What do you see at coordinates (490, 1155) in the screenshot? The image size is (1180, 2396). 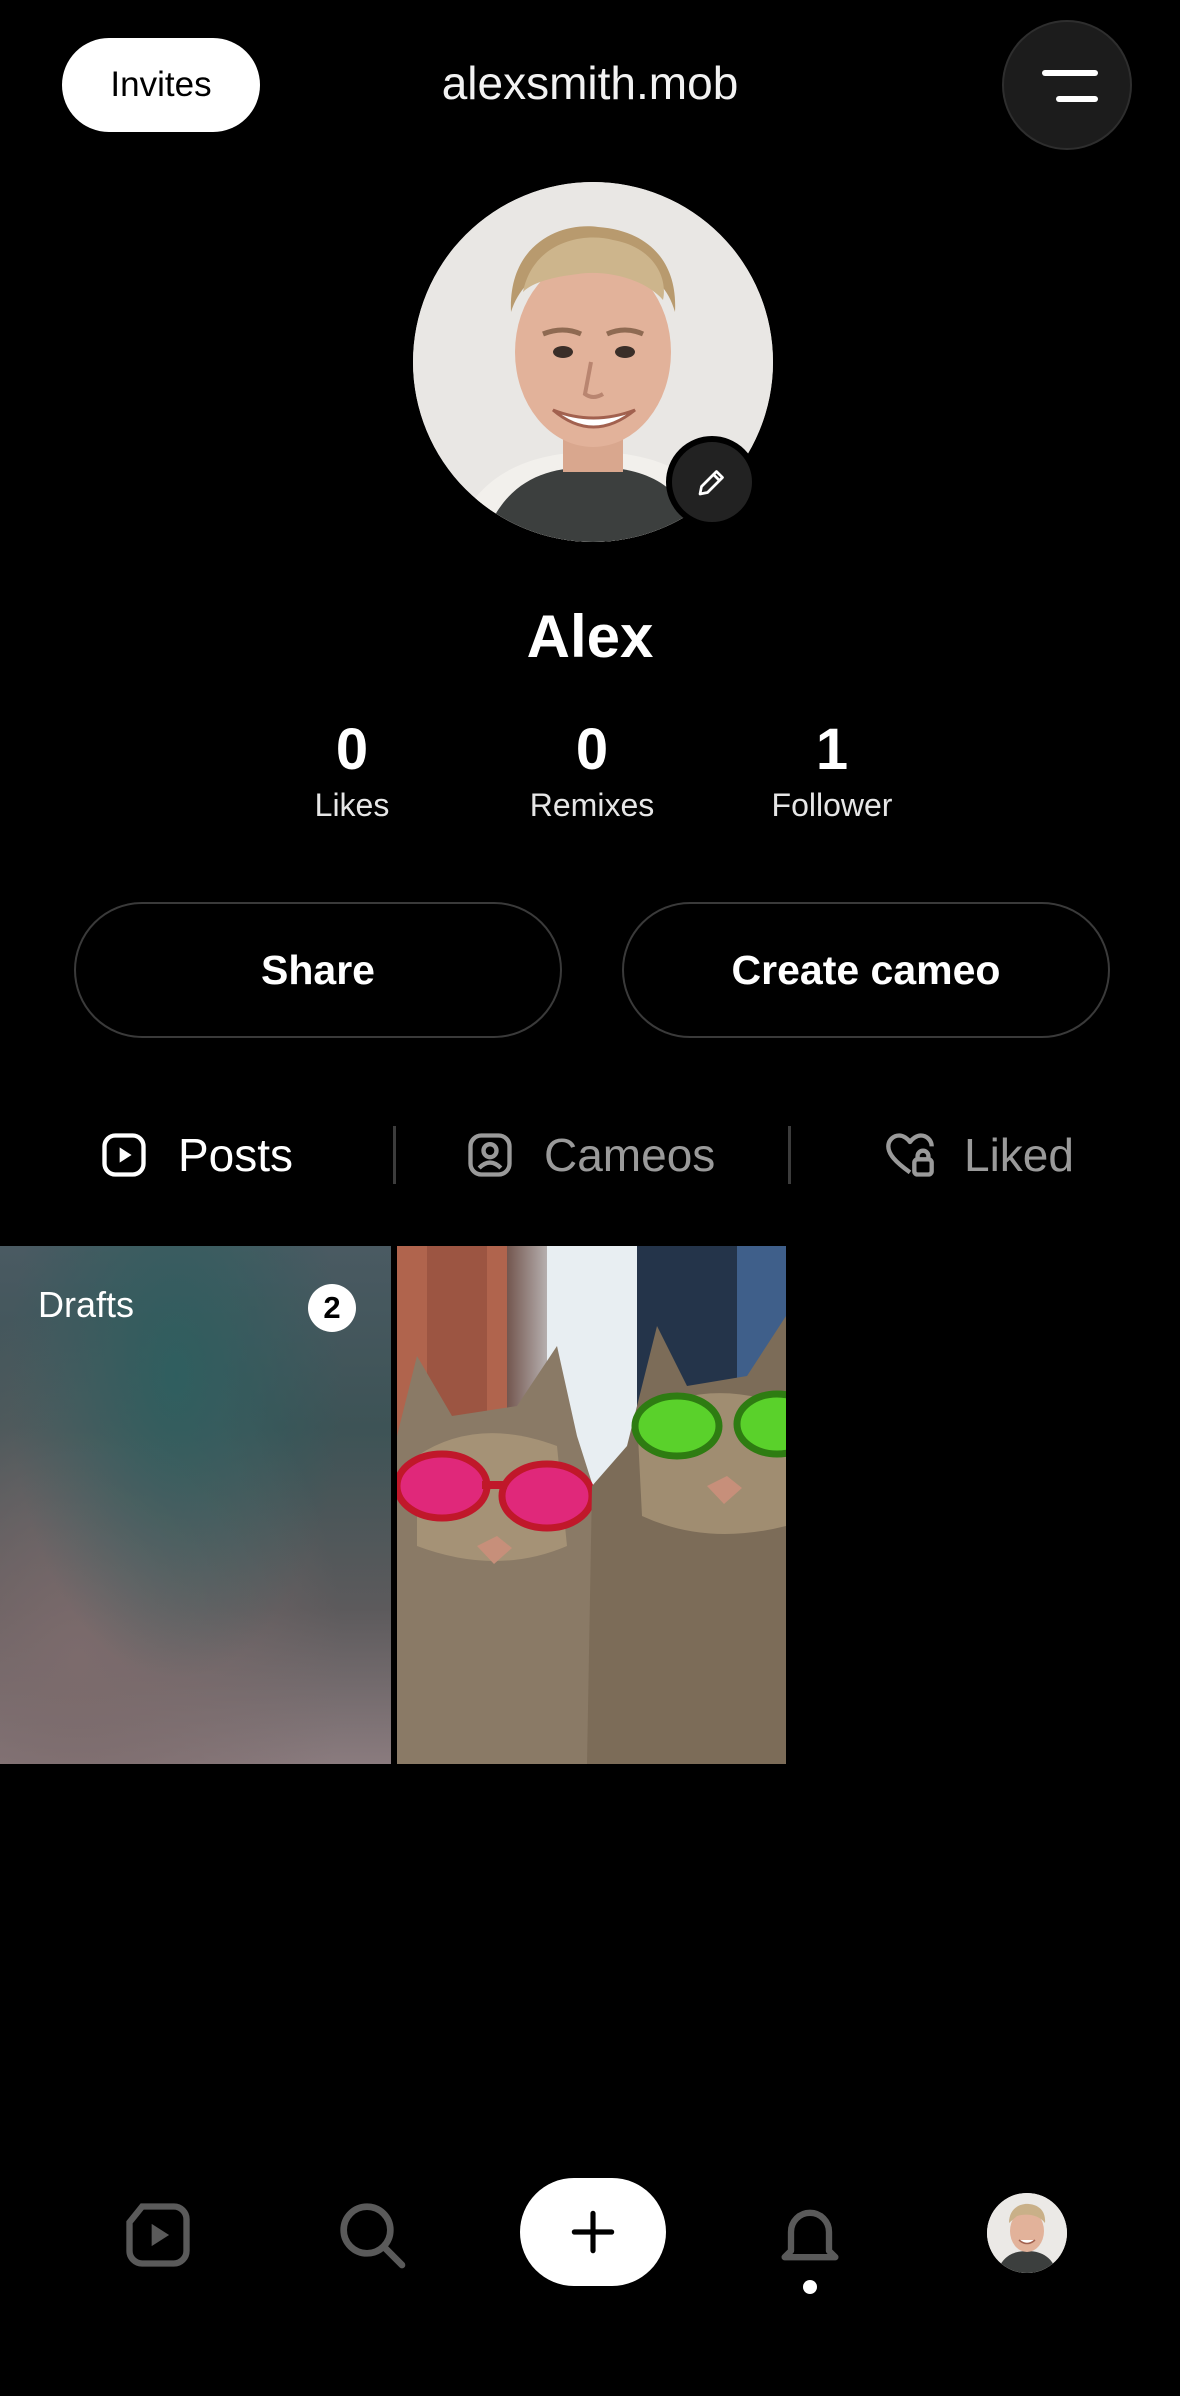 I see `person-square-icon` at bounding box center [490, 1155].